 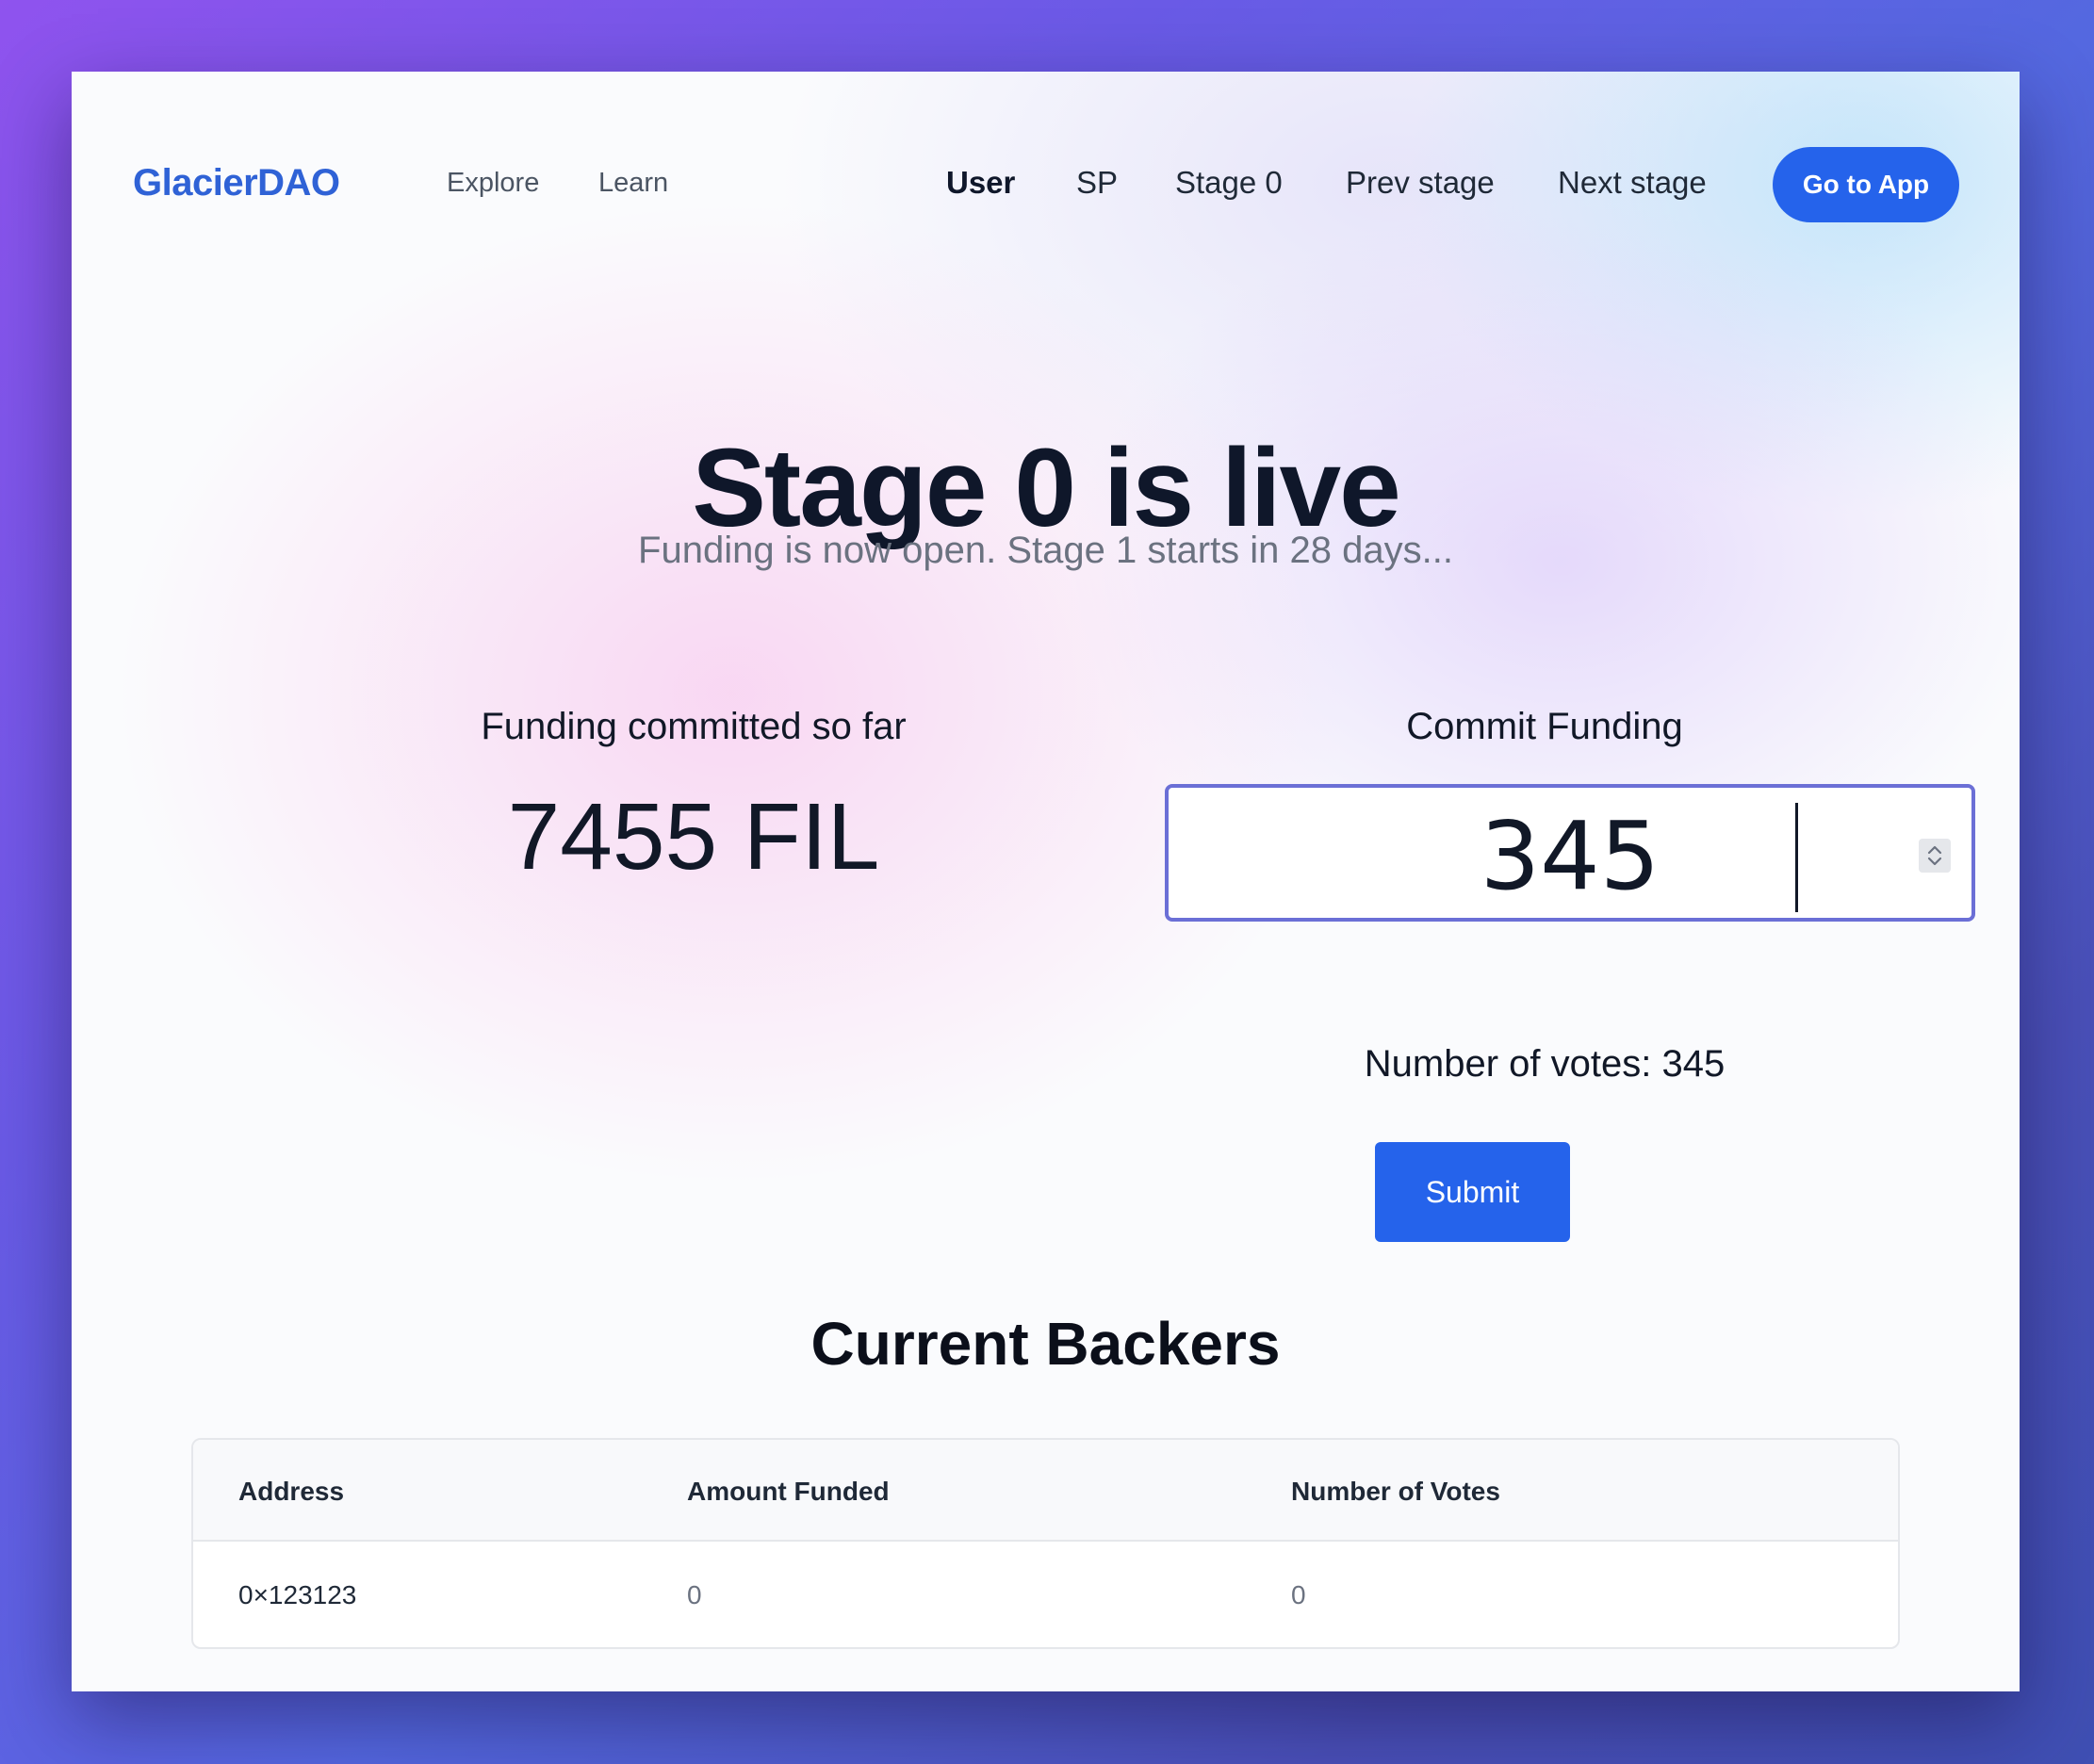 What do you see at coordinates (1570, 856) in the screenshot?
I see `commit-funding-value: 345` at bounding box center [1570, 856].